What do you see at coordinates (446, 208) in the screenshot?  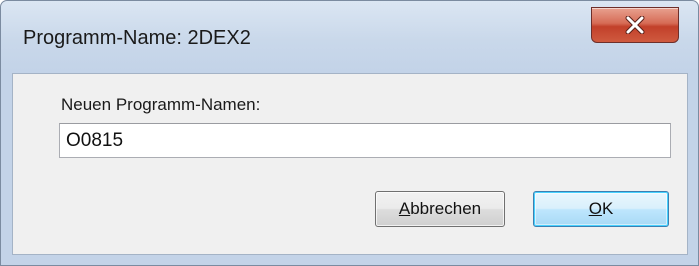 I see `cancel-label: bbrechen` at bounding box center [446, 208].